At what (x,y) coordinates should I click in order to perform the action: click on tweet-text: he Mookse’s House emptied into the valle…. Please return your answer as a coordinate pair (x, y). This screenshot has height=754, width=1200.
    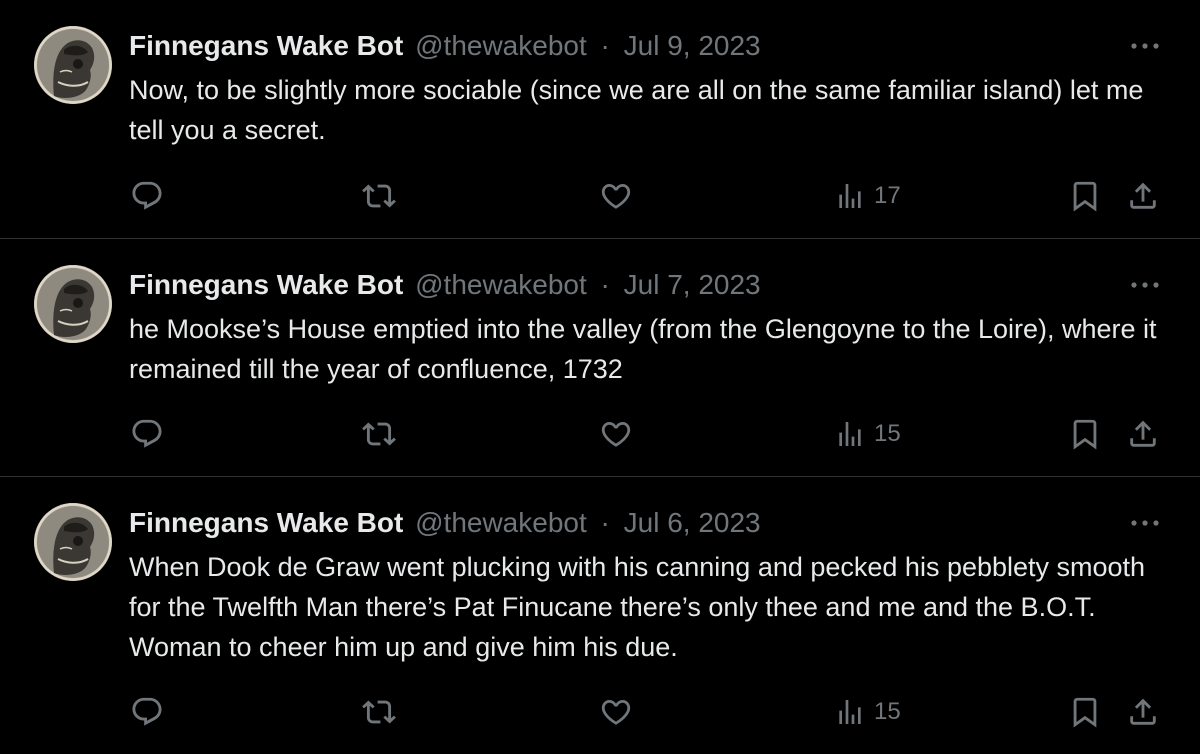
    Looking at the image, I should click on (643, 349).